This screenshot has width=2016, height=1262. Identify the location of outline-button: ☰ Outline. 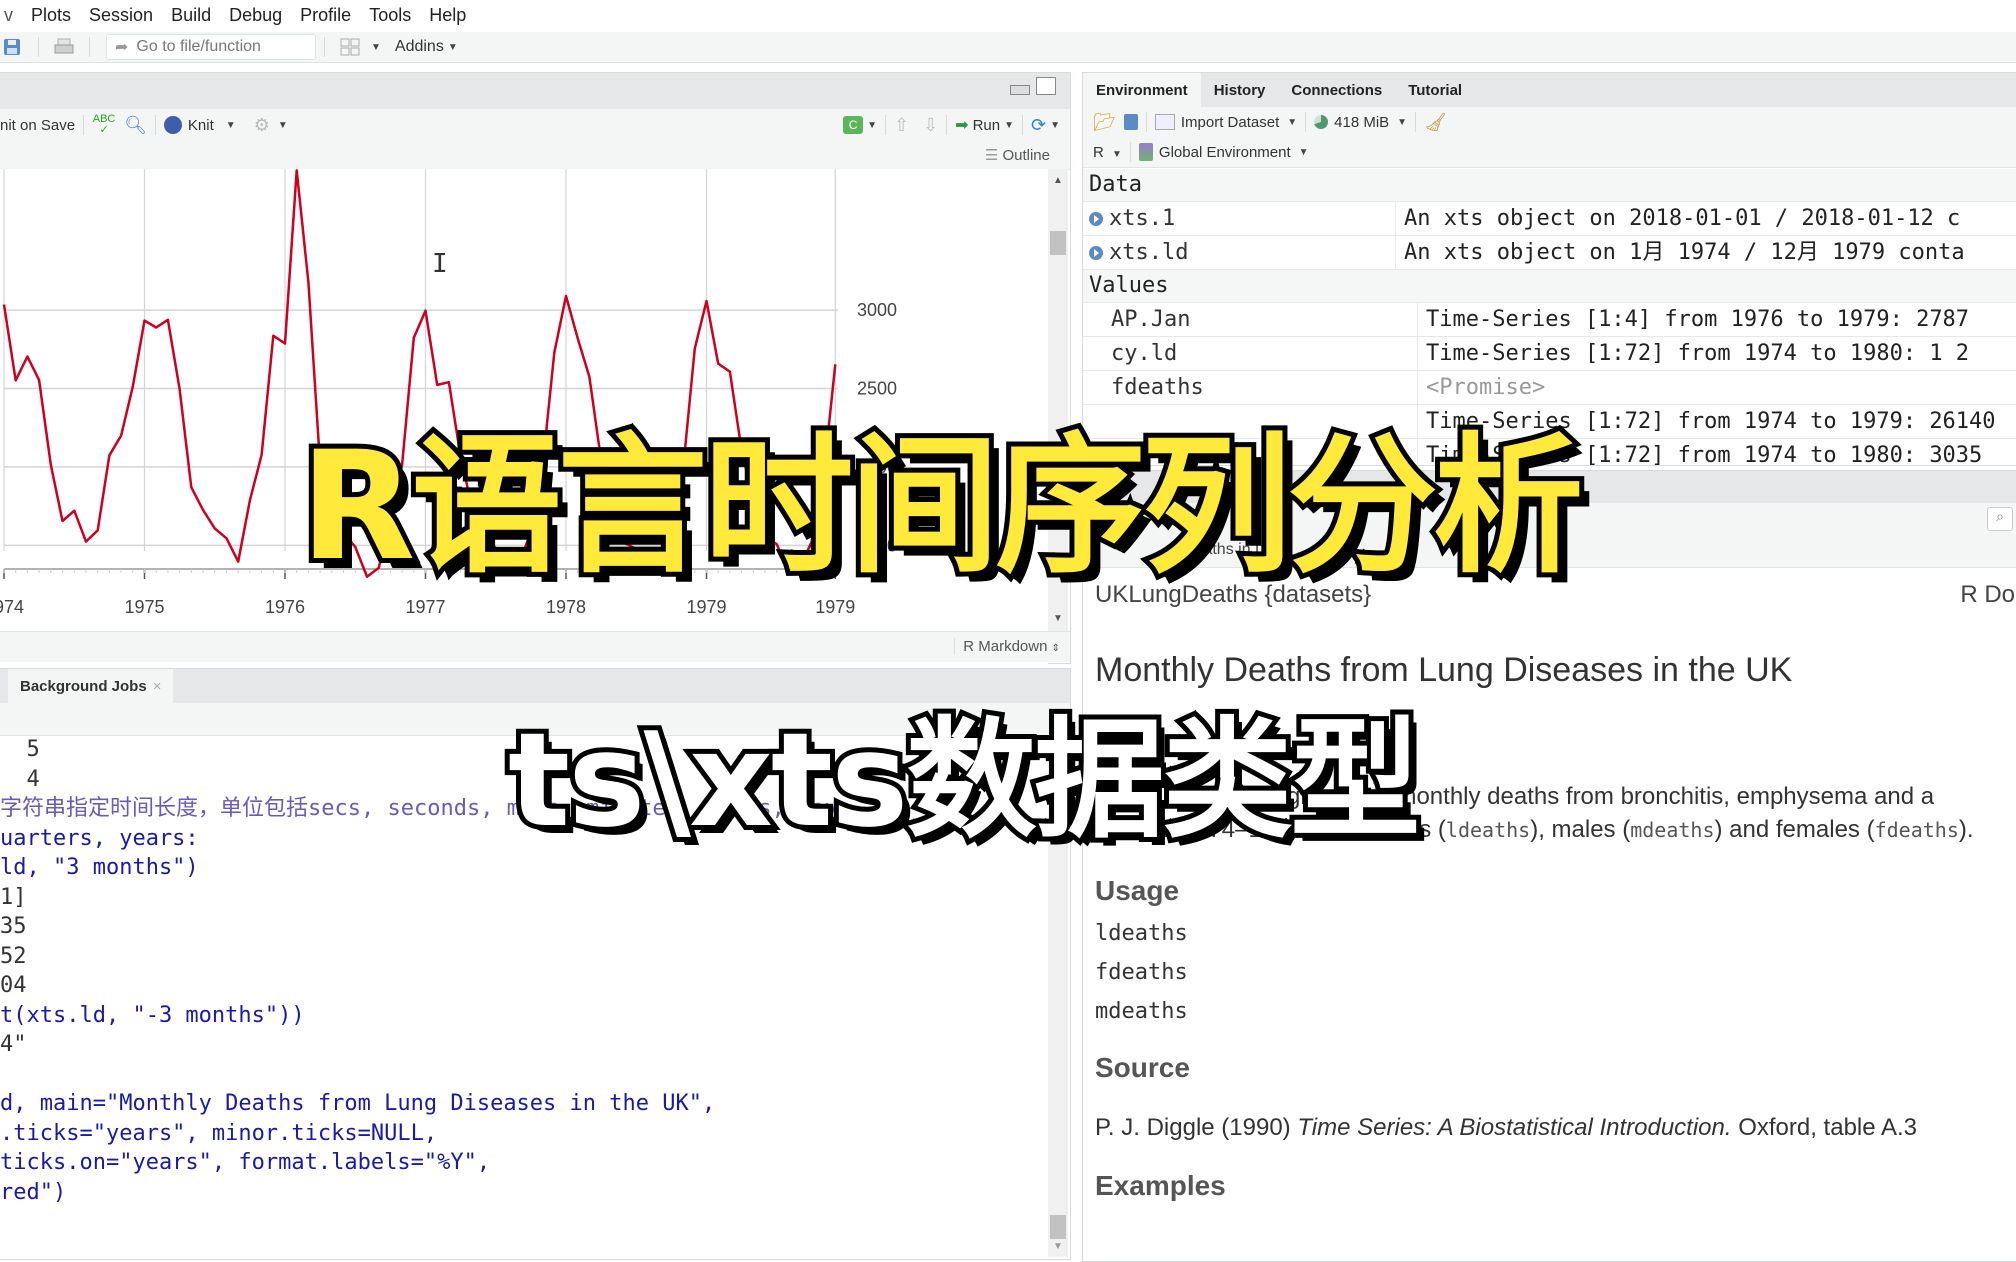
(1017, 155).